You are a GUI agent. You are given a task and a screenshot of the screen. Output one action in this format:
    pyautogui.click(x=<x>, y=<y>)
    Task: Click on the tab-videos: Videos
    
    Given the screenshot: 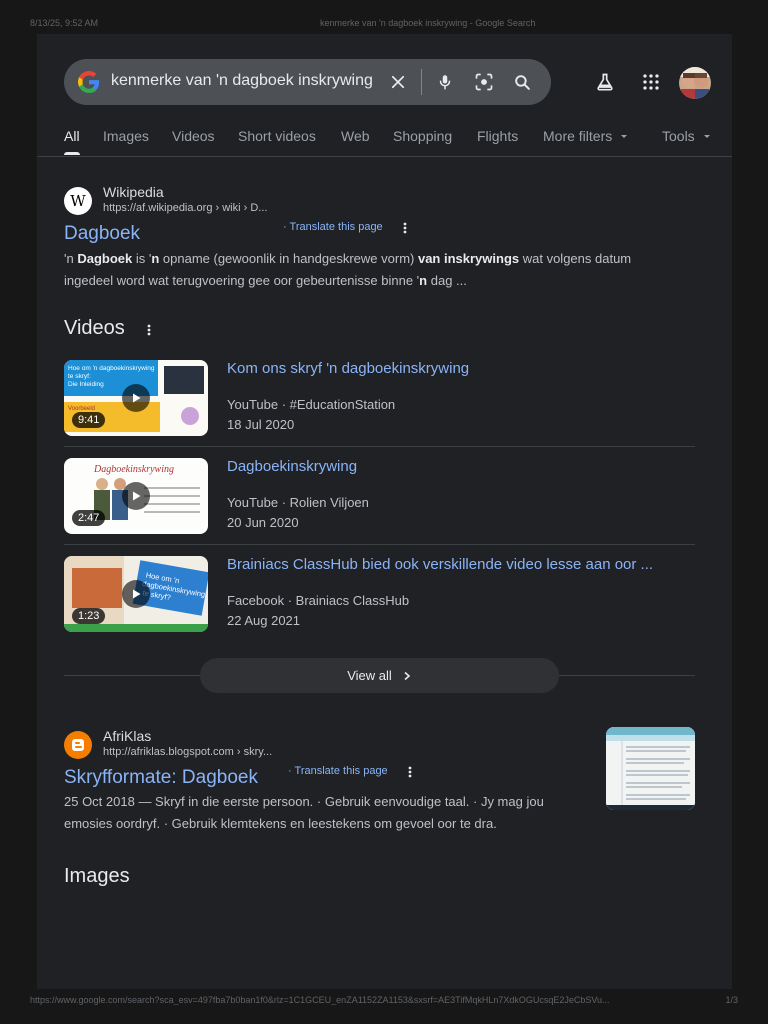 What is the action you would take?
    pyautogui.click(x=193, y=136)
    